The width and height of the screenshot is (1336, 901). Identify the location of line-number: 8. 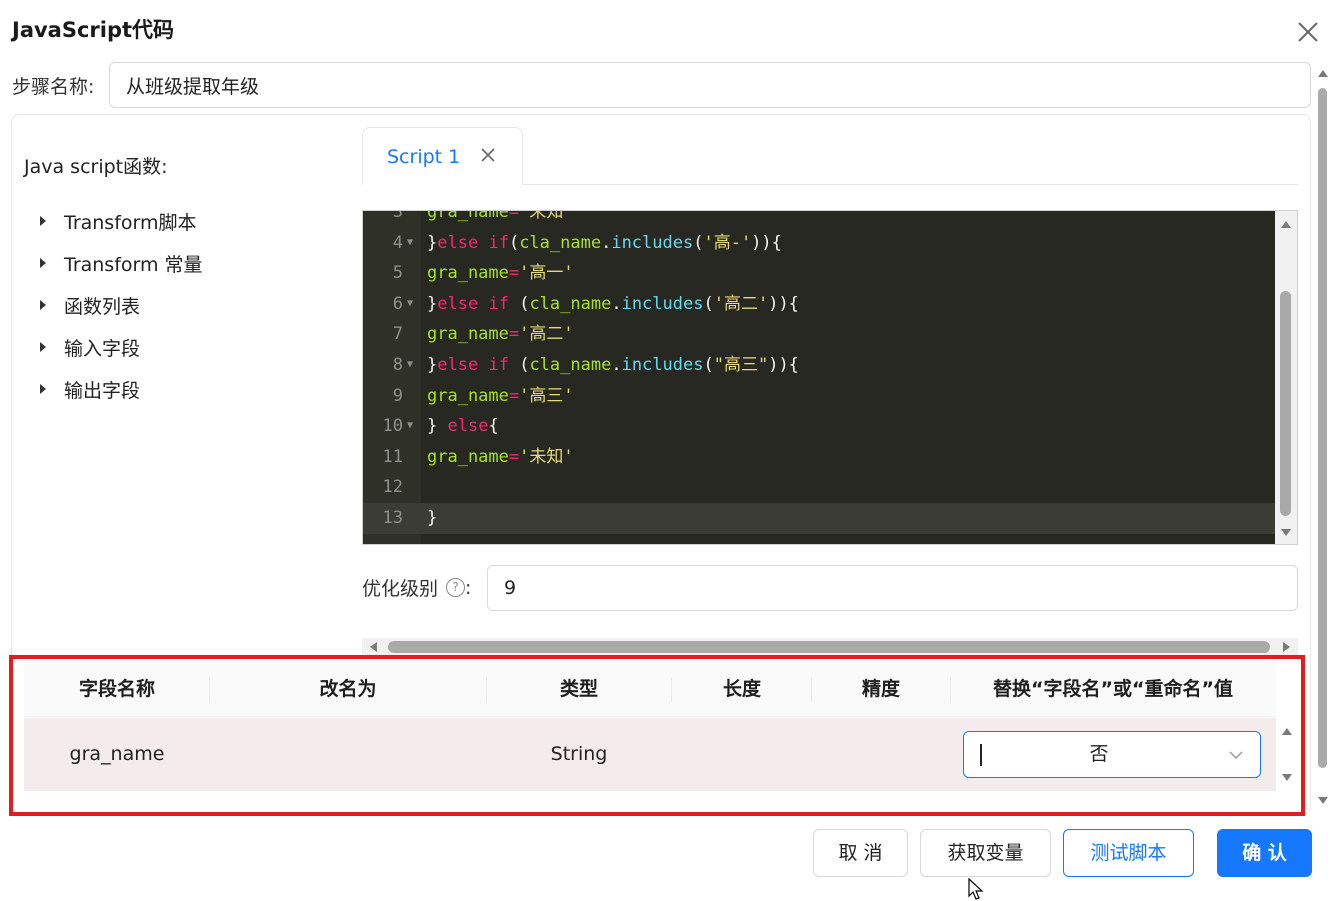
(397, 364).